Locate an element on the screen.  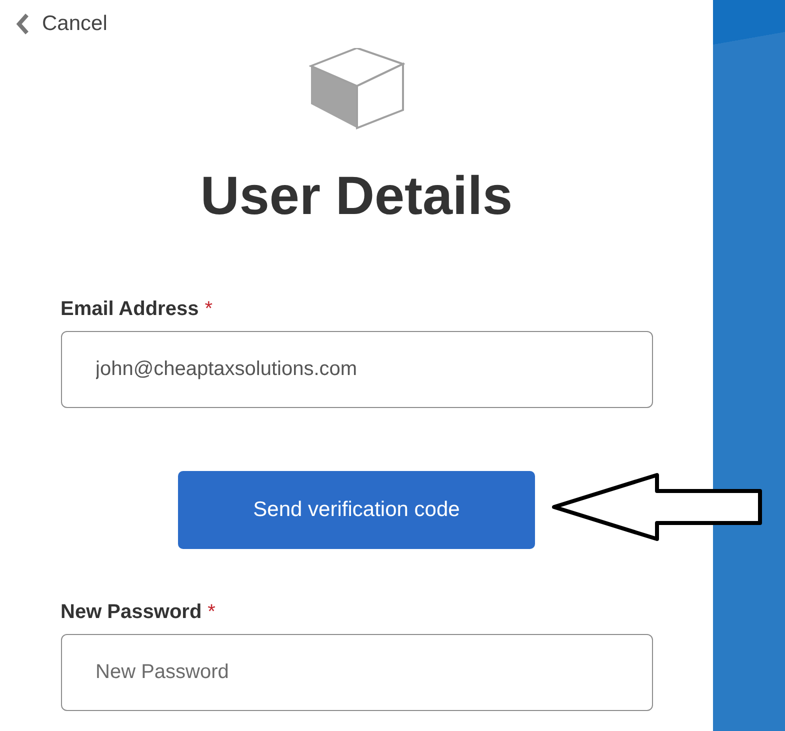
page-title: User Details is located at coordinates (356, 196).